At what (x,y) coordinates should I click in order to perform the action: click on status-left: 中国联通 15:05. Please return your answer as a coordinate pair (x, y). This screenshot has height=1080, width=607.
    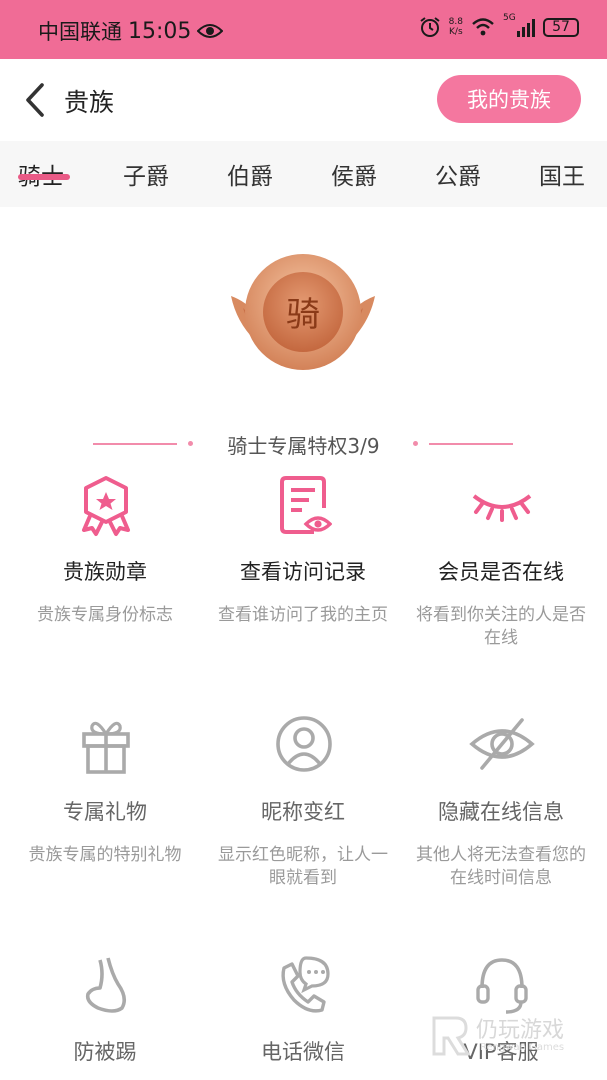
    Looking at the image, I should click on (131, 31).